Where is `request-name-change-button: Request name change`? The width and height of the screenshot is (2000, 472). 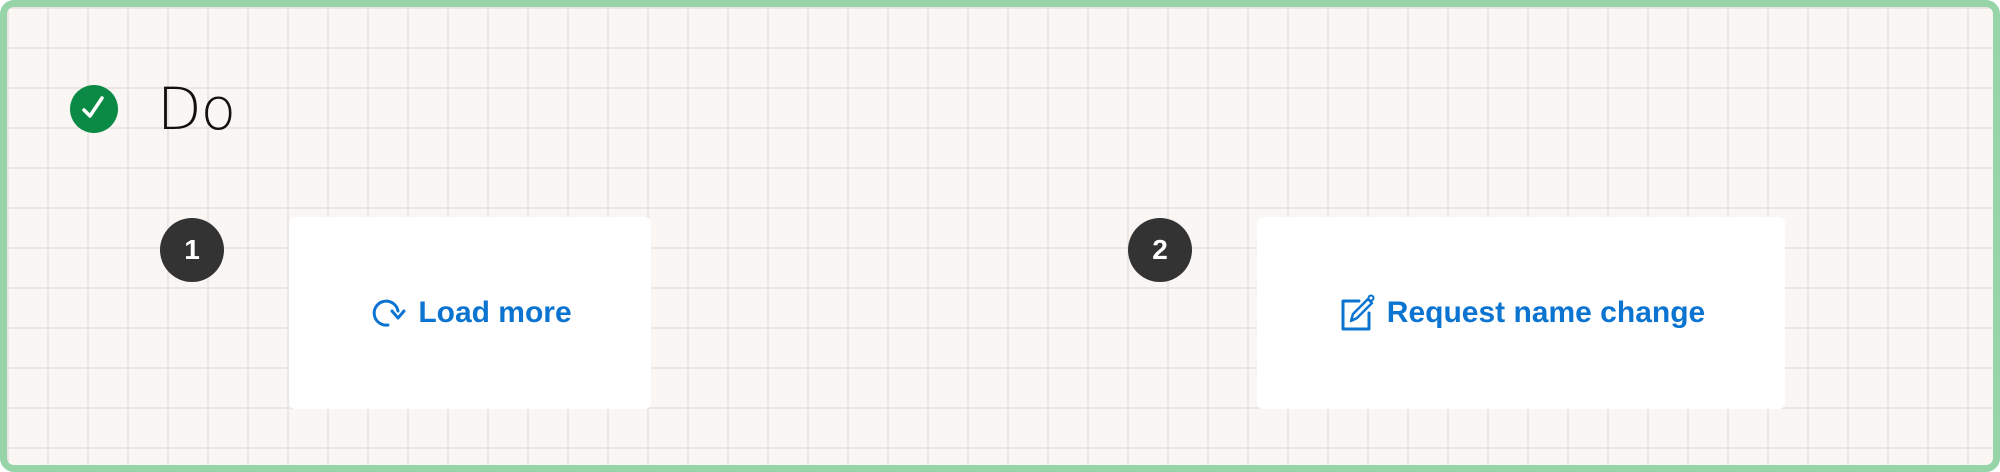 request-name-change-button: Request name change is located at coordinates (1521, 313).